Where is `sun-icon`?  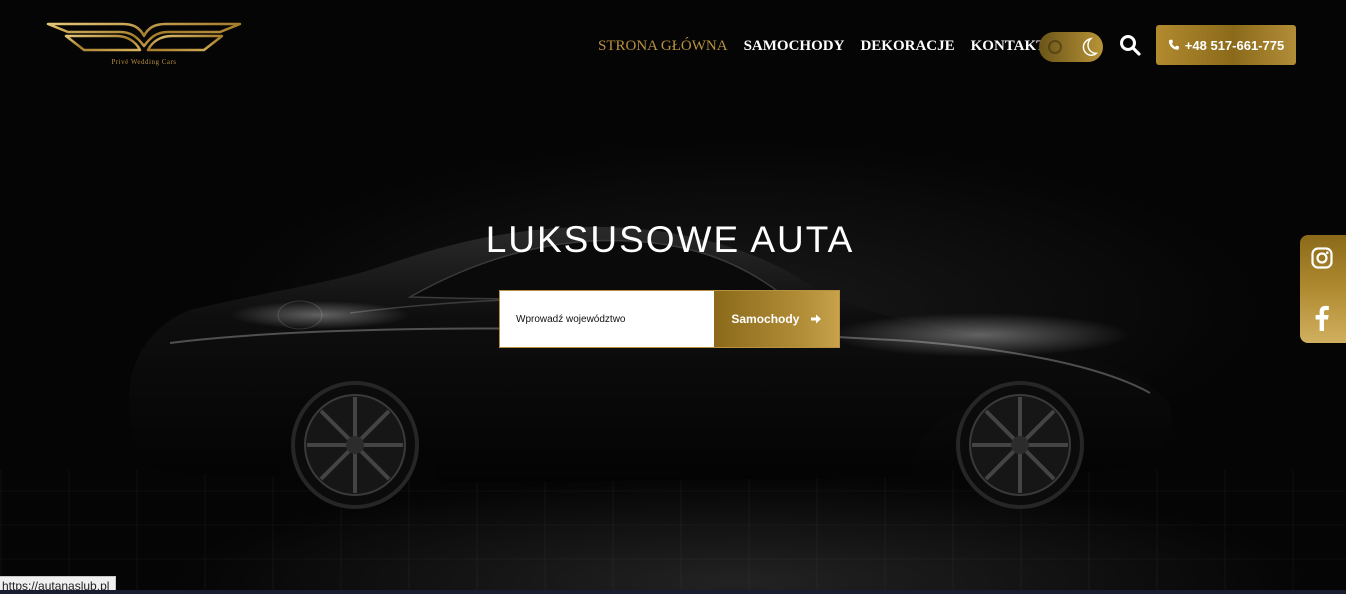 sun-icon is located at coordinates (1055, 47).